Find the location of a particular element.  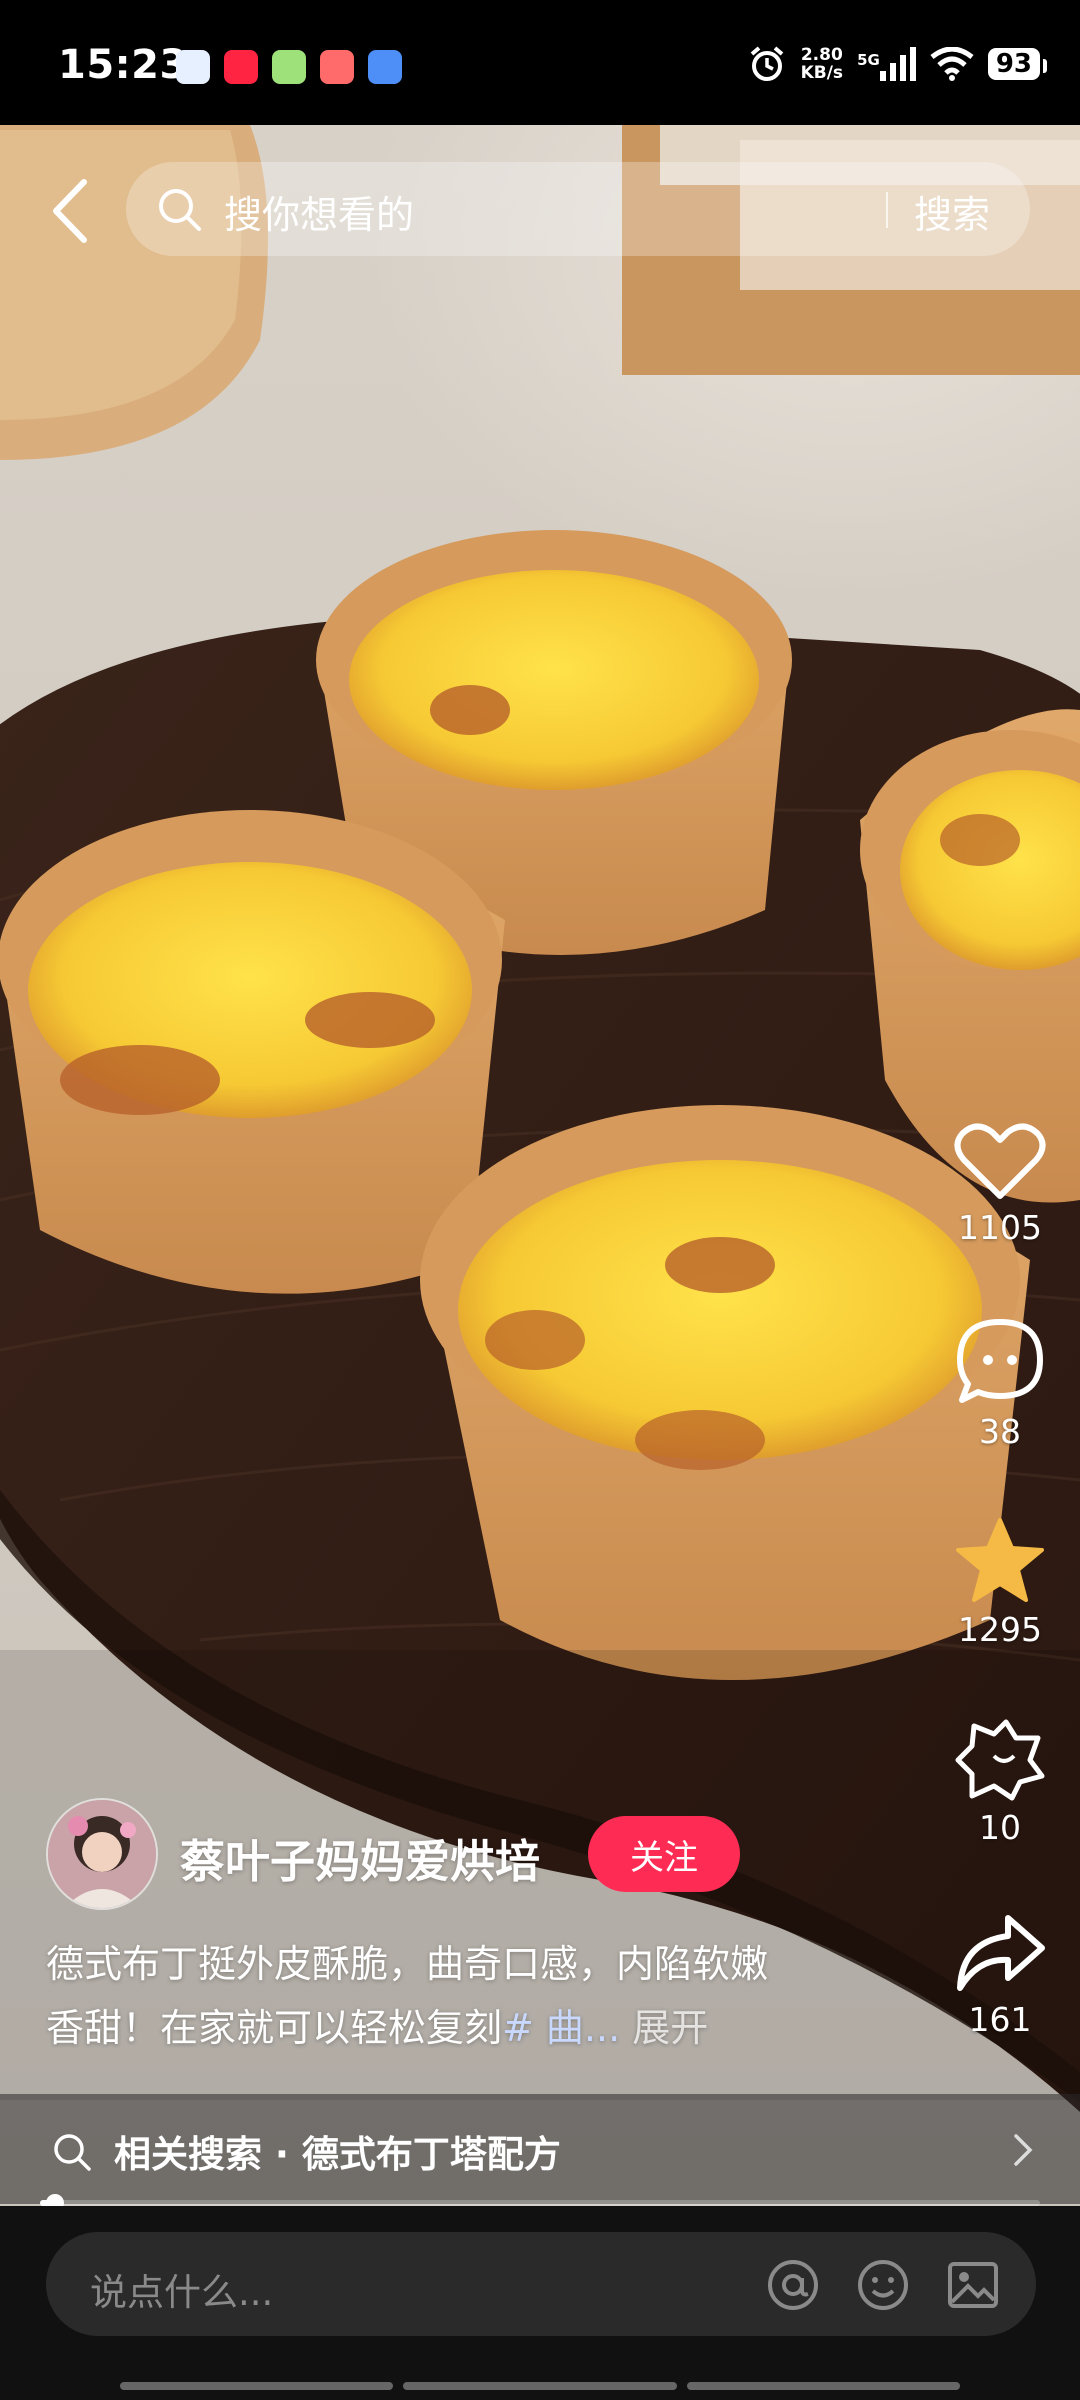

chevron-right-icon is located at coordinates (1023, 2150).